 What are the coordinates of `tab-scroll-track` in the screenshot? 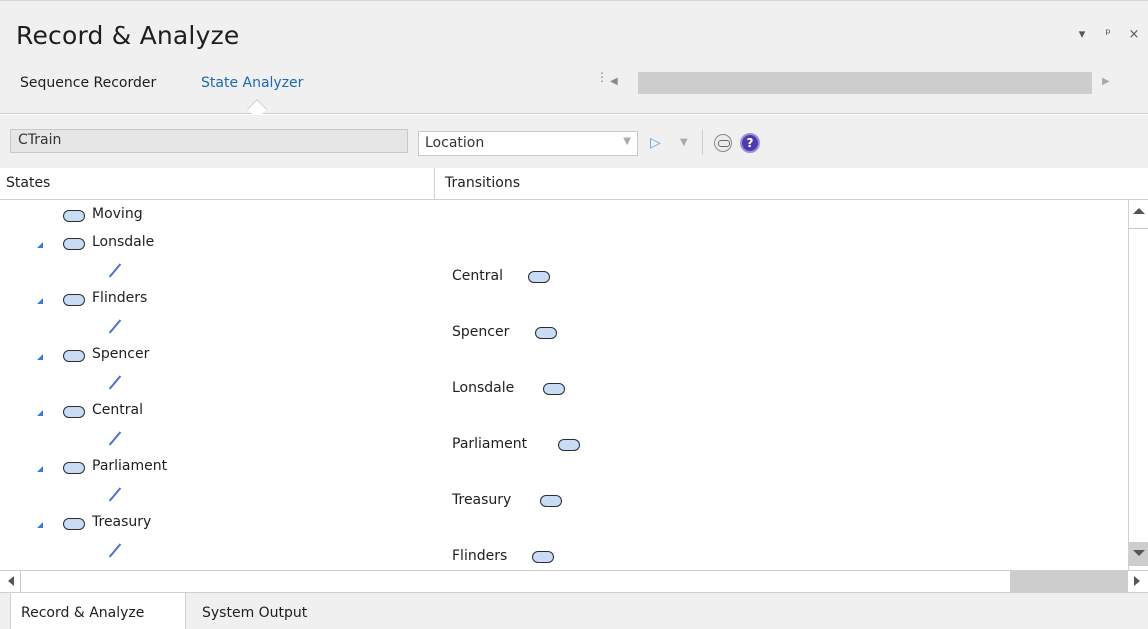 It's located at (865, 83).